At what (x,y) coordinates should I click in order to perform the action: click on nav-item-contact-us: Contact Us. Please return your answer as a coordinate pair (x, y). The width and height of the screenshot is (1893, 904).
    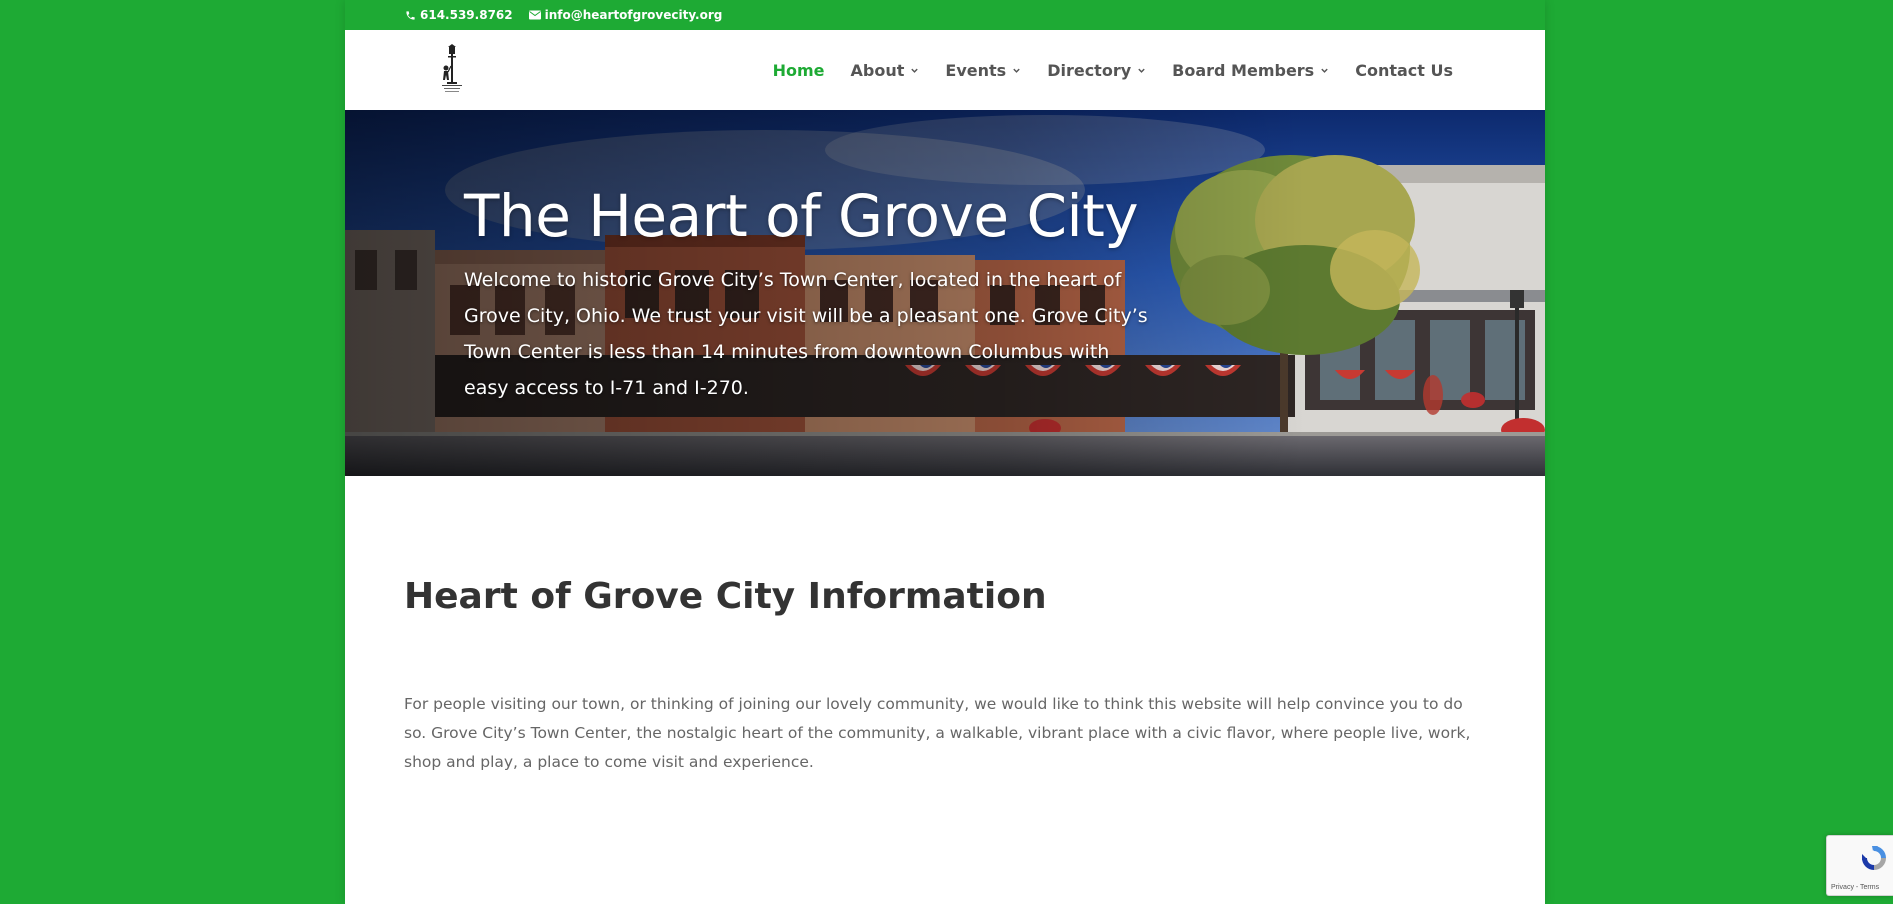
    Looking at the image, I should click on (1404, 70).